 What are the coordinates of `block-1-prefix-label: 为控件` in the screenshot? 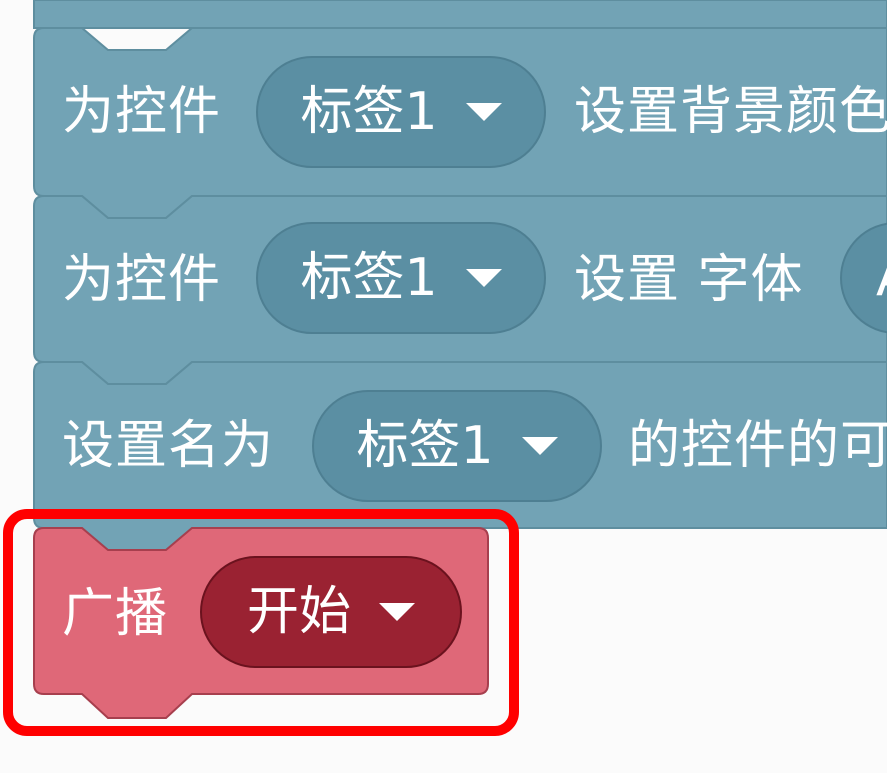 It's located at (142, 112).